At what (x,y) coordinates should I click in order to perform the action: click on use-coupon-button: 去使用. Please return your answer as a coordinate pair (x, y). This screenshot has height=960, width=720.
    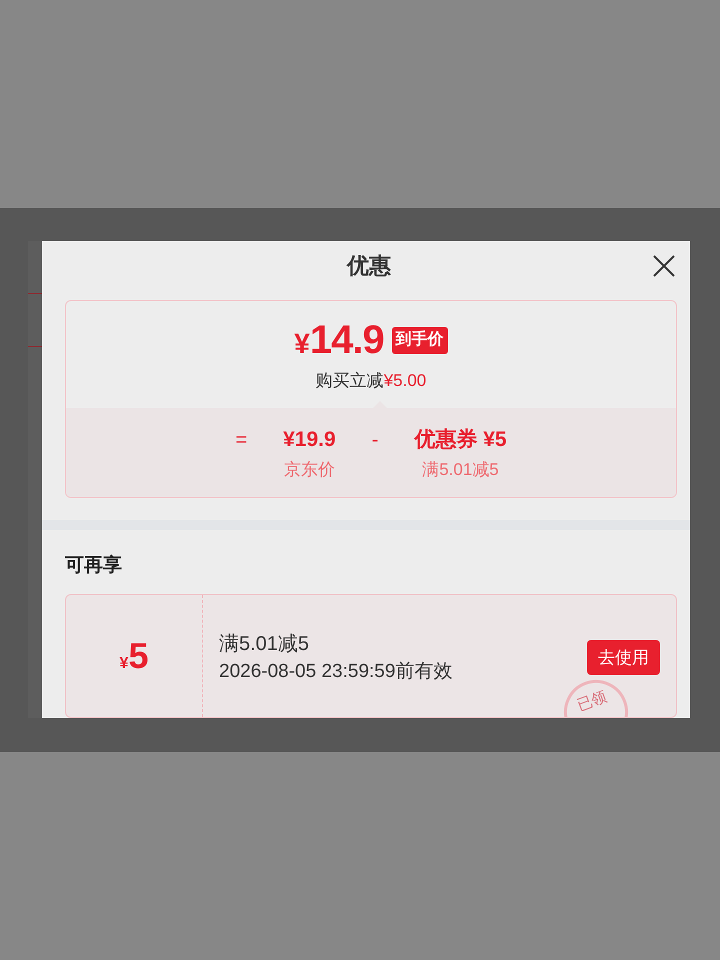
    Looking at the image, I should click on (623, 657).